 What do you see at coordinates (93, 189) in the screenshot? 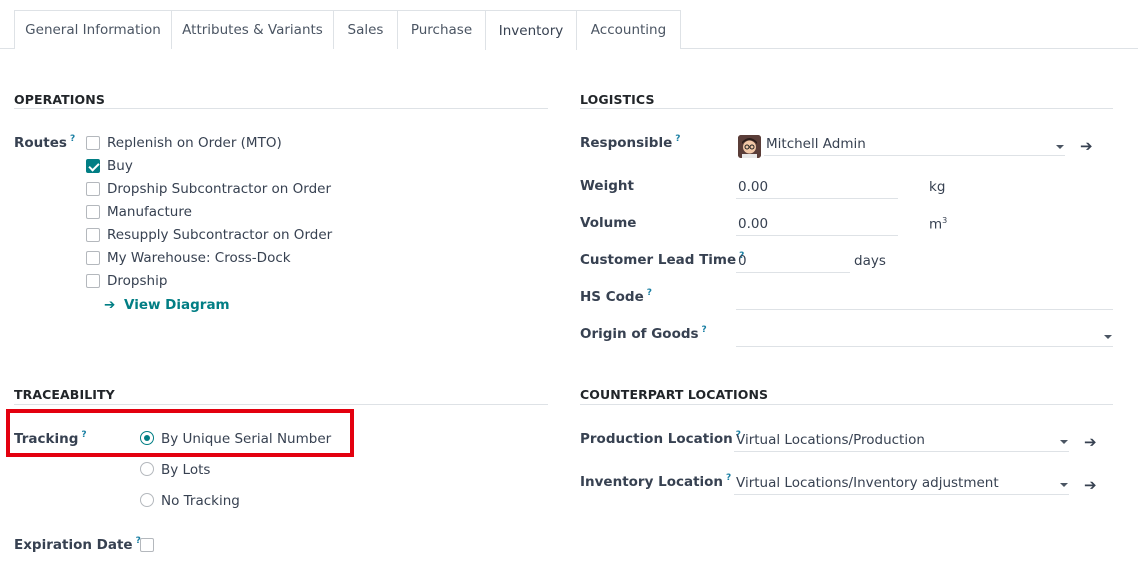
I see `route-checkbox-dropship-subcontractor` at bounding box center [93, 189].